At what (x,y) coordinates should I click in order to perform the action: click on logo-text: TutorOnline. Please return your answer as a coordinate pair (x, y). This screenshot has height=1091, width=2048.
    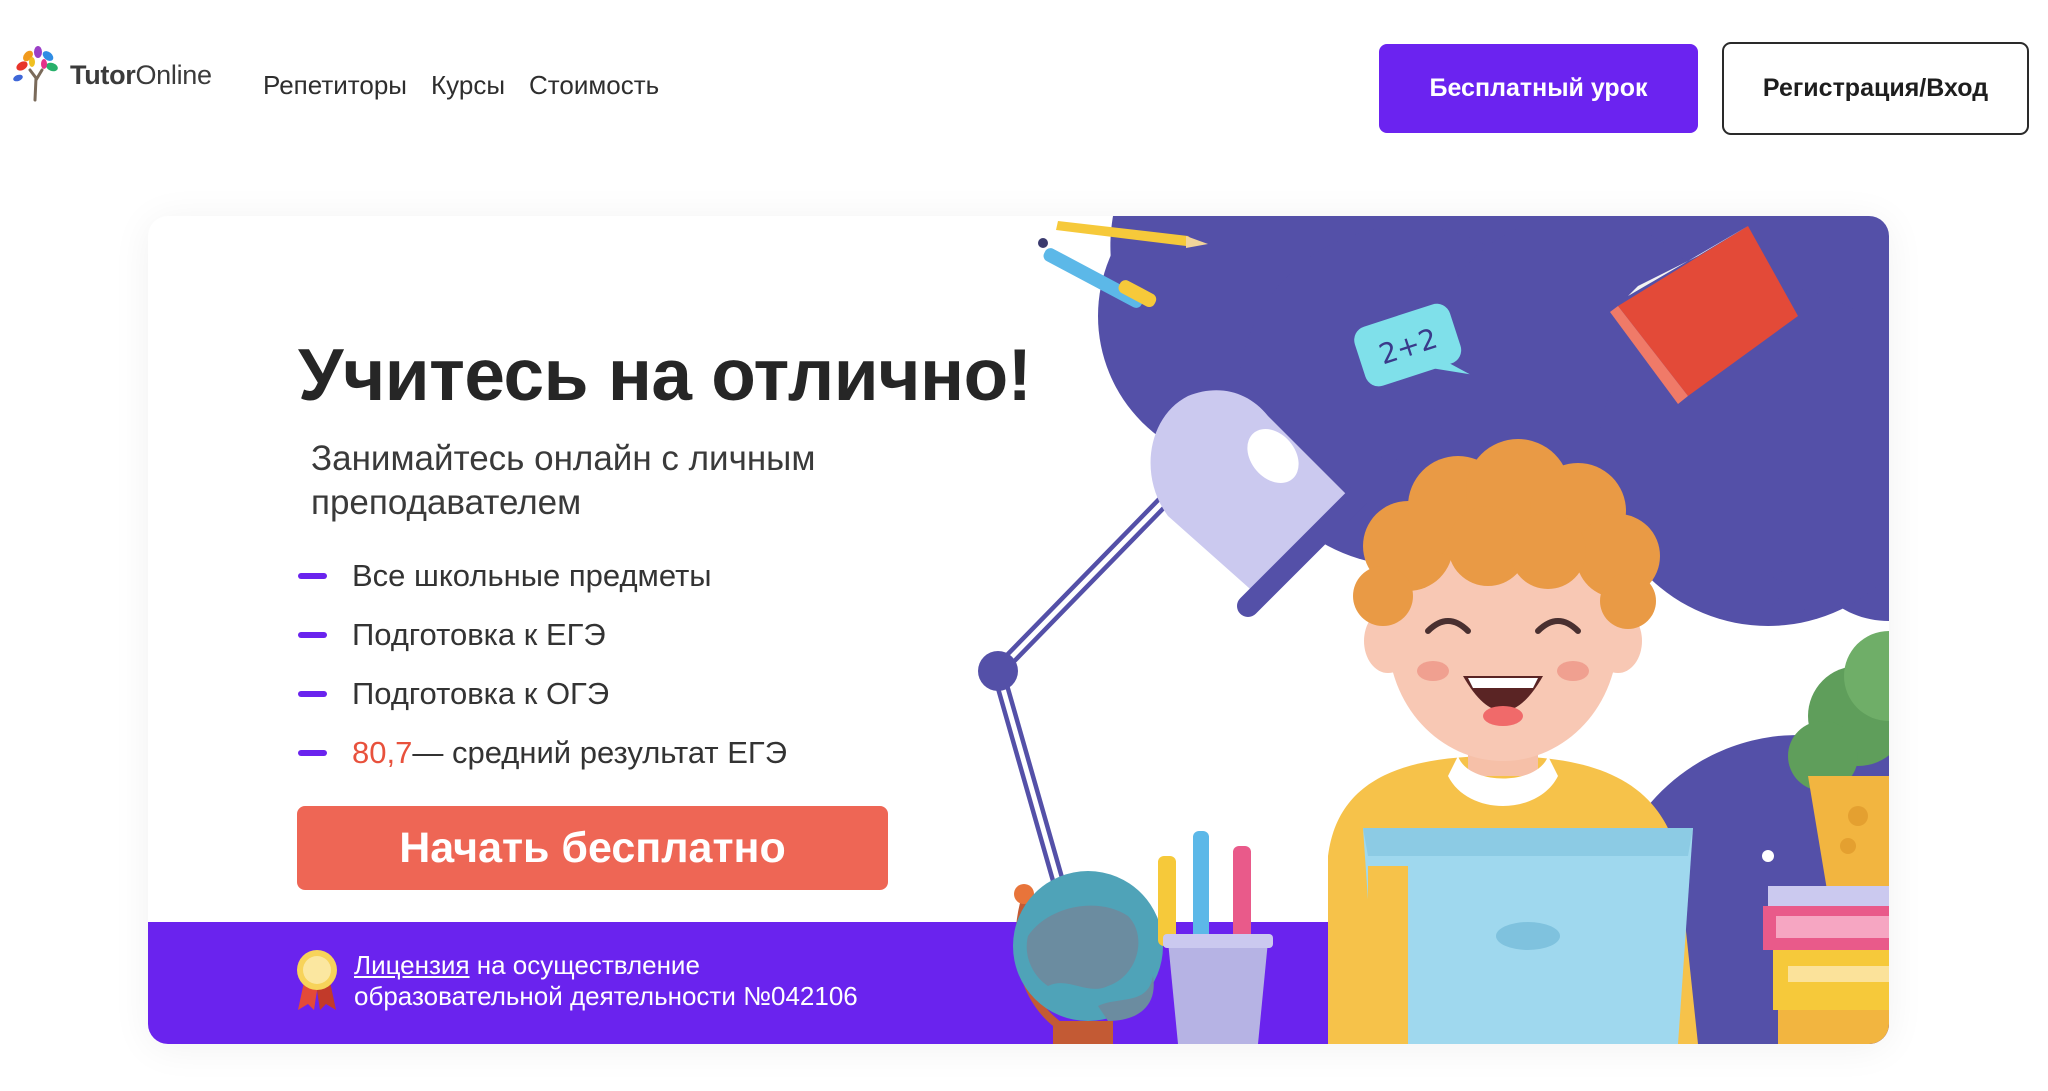
    Looking at the image, I should click on (141, 74).